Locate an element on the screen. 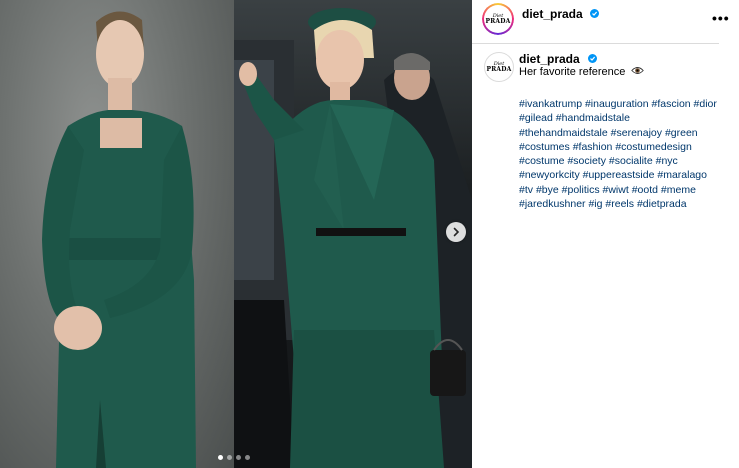 The width and height of the screenshot is (739, 468). caption-body: Her favorite reference is located at coordinates (572, 72).